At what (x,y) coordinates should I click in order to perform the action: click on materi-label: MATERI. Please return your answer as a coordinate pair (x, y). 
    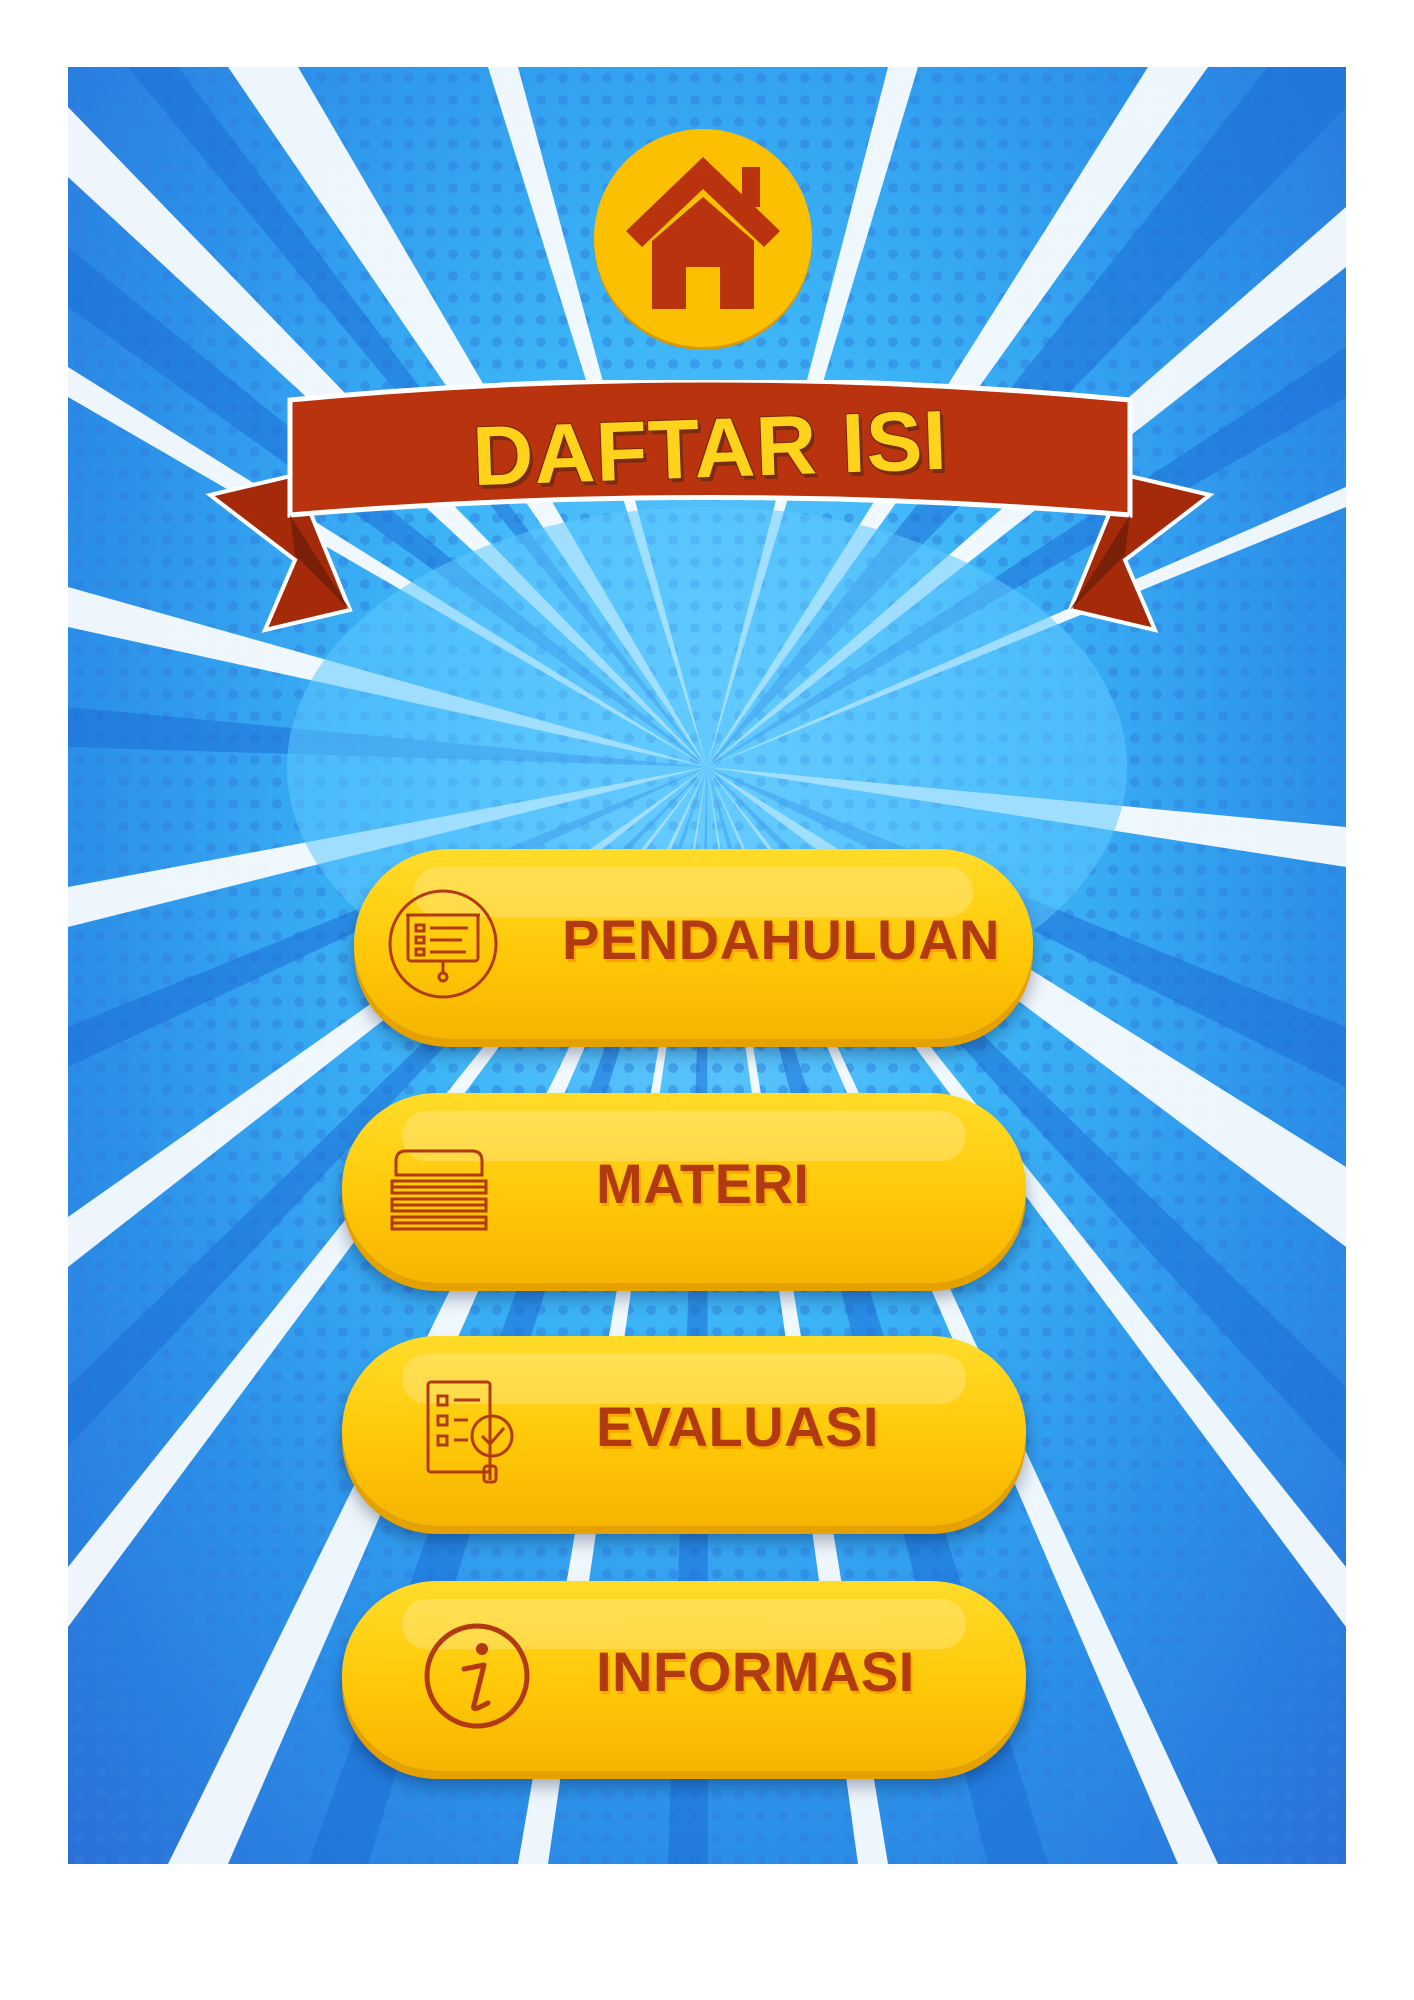
    Looking at the image, I should click on (703, 1183).